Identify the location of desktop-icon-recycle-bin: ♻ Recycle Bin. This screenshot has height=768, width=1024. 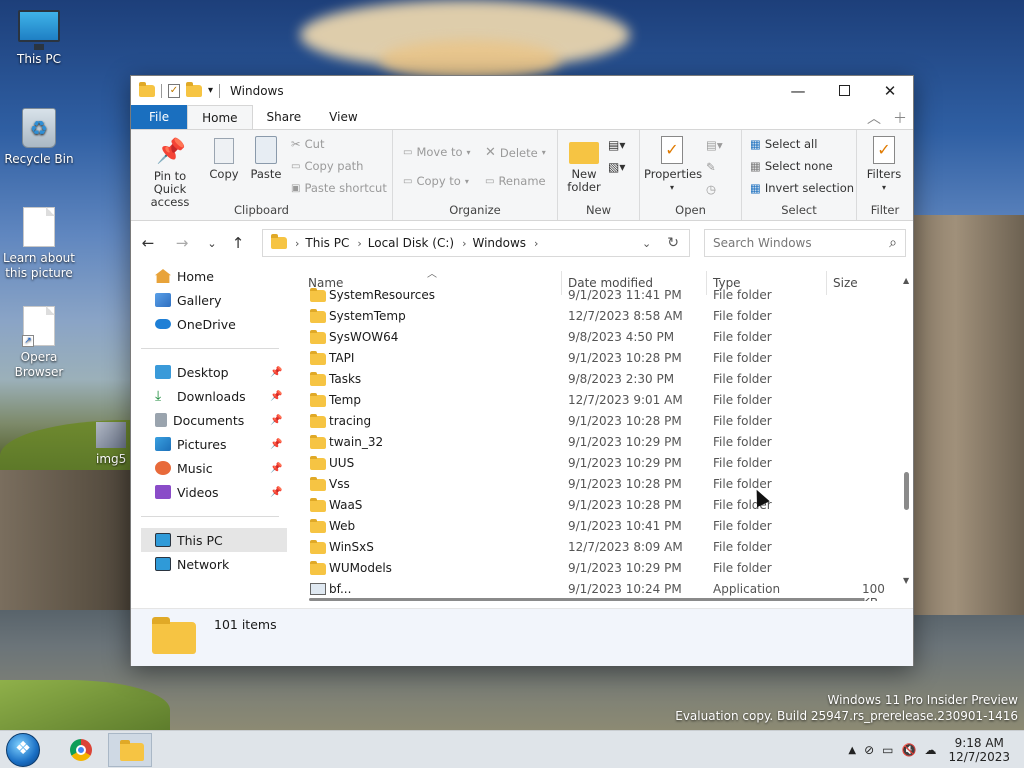
(39, 137).